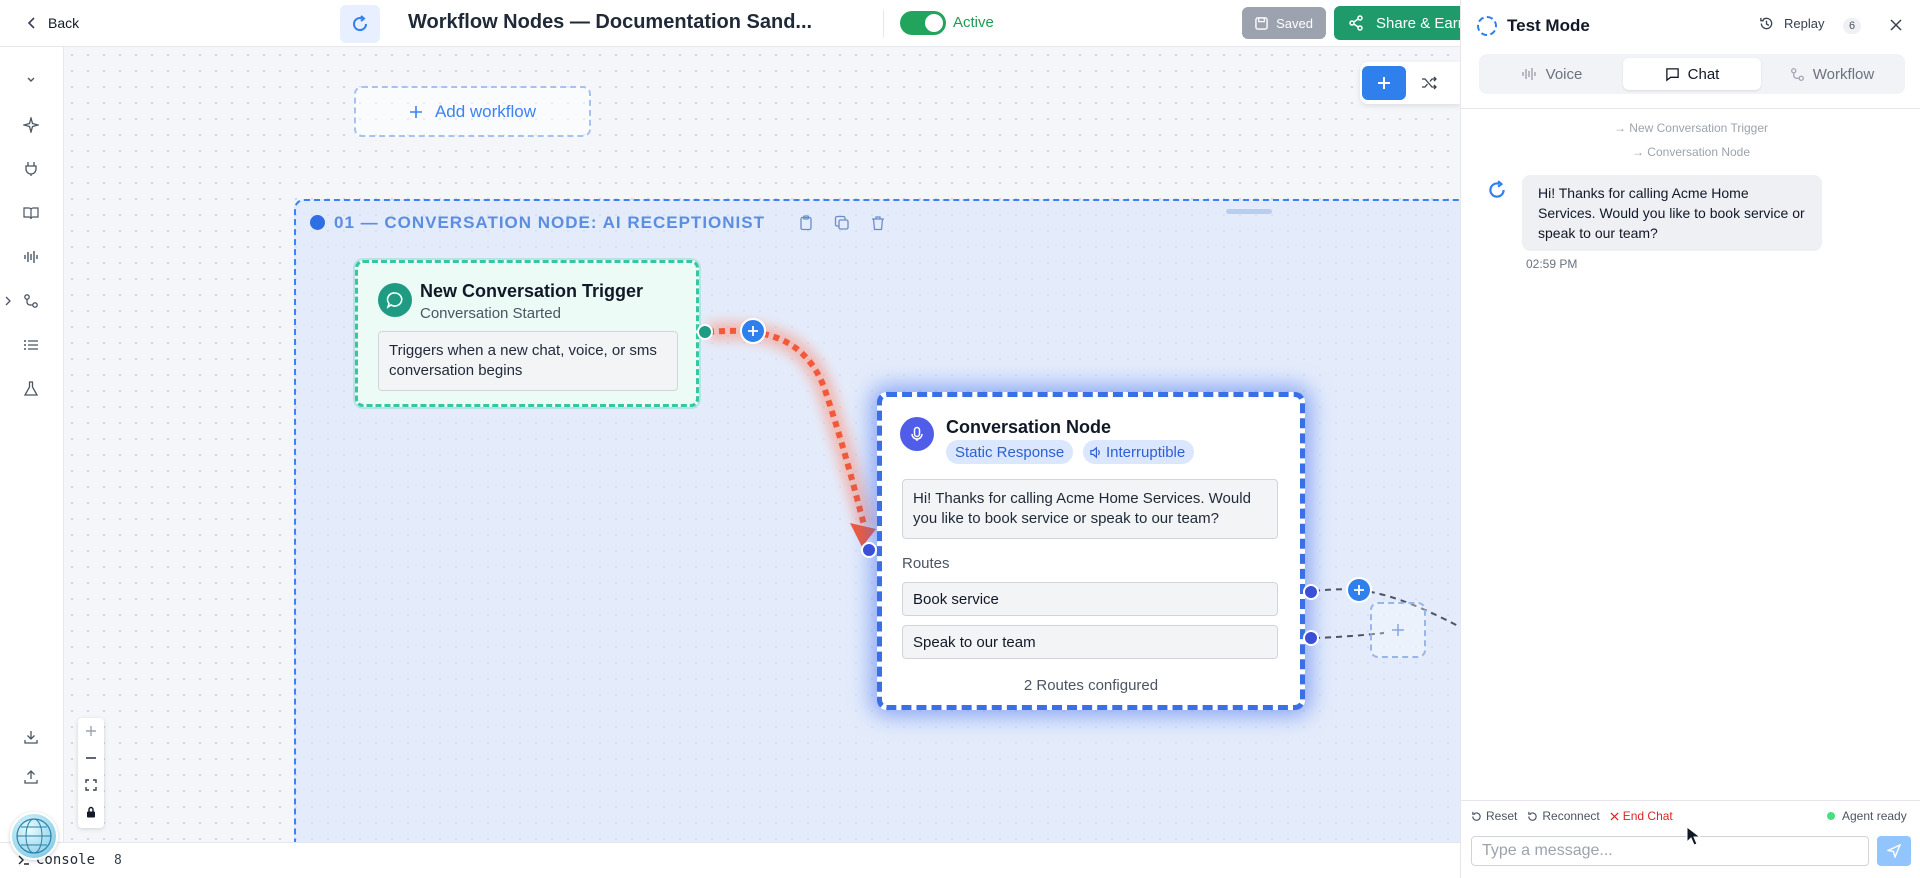 The image size is (1920, 878). I want to click on routes-label: Routes, so click(926, 563).